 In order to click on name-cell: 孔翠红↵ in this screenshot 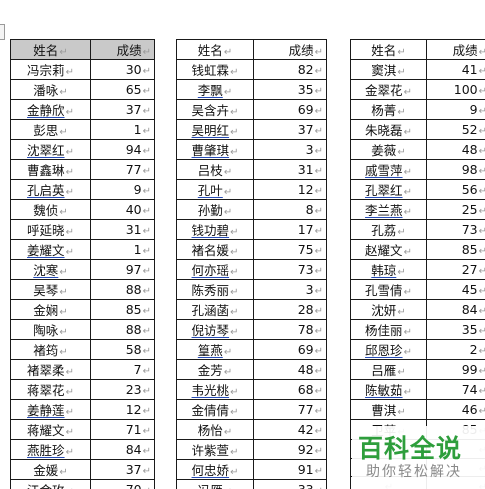, I will do `click(388, 189)`.